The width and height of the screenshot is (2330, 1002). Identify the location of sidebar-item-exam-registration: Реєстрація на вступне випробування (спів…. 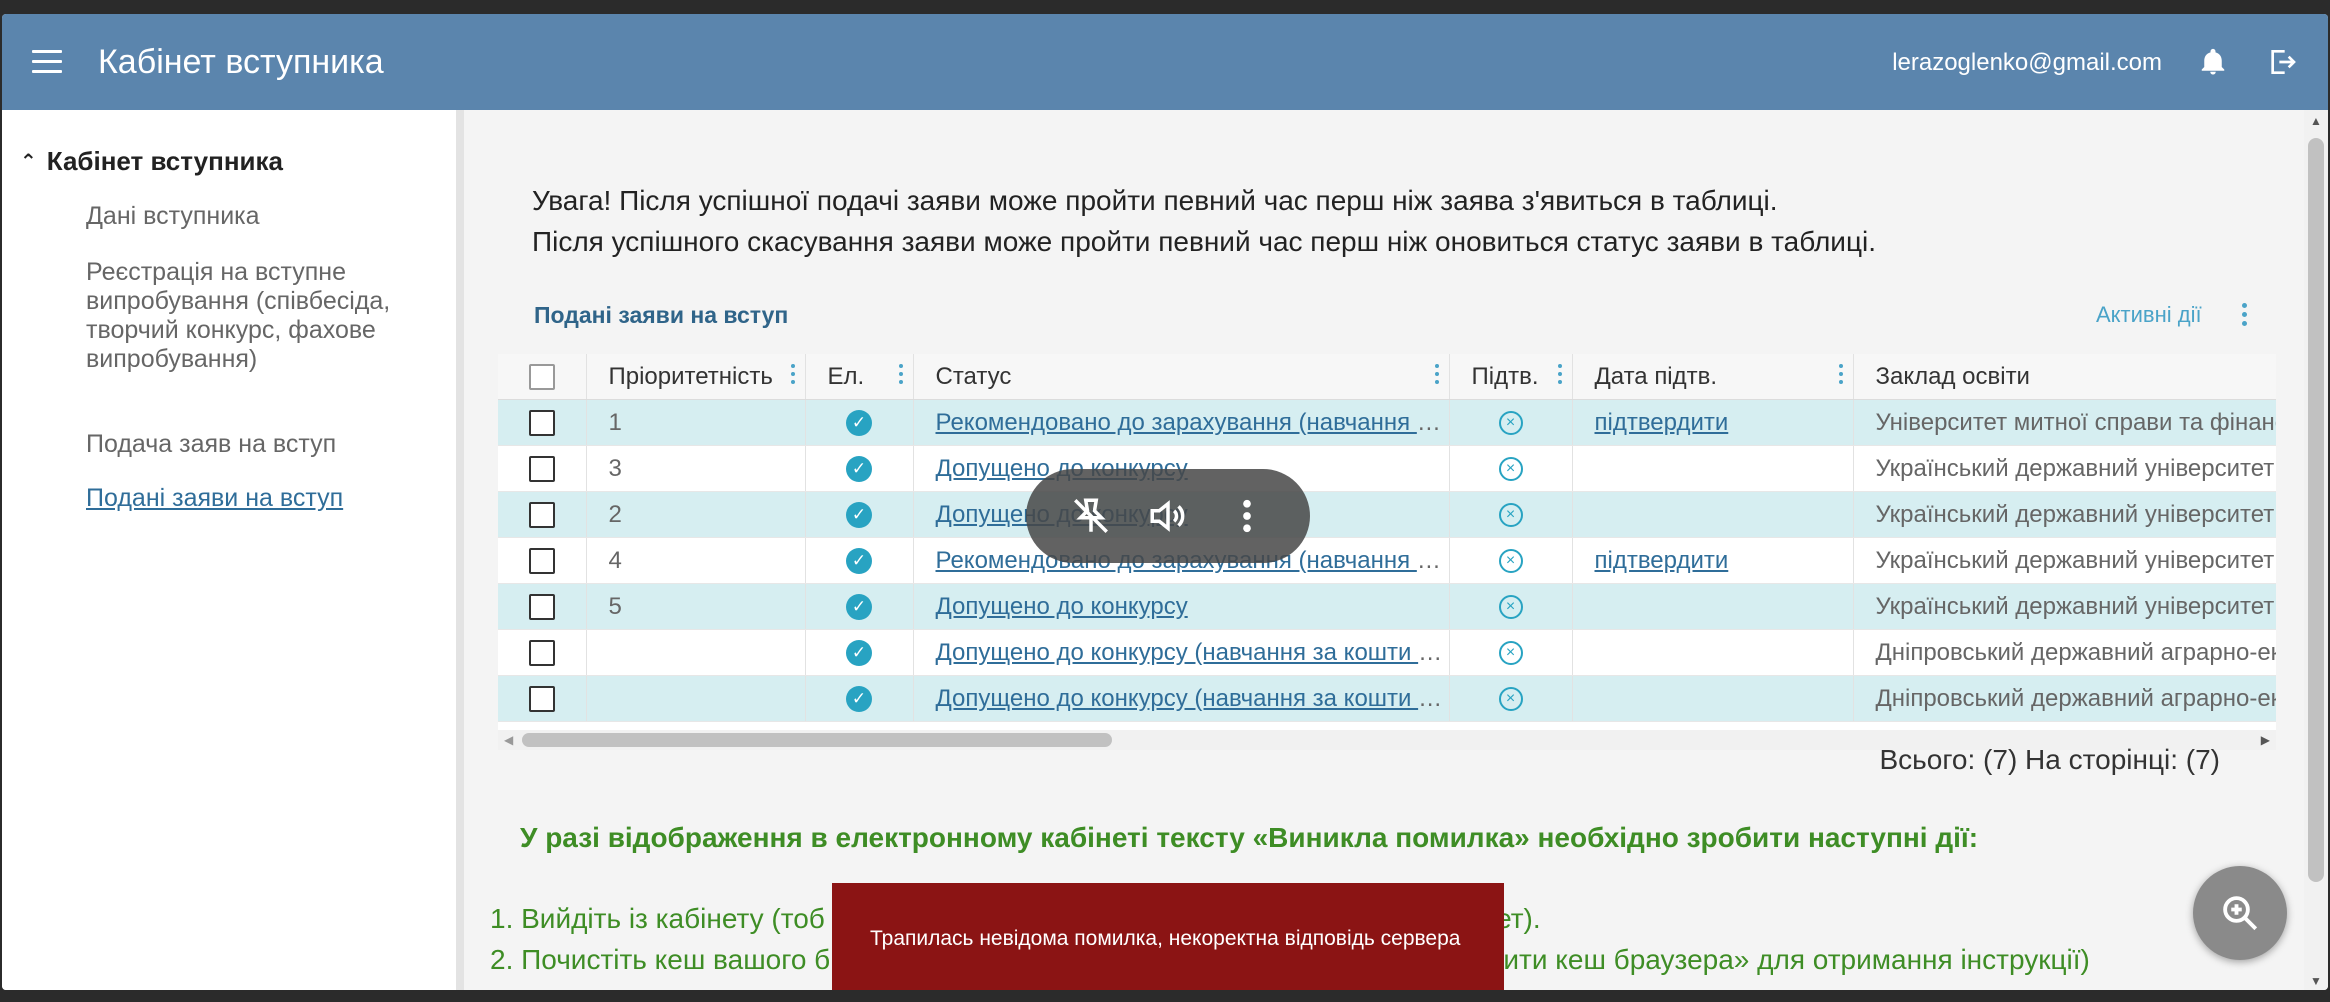
(256, 316).